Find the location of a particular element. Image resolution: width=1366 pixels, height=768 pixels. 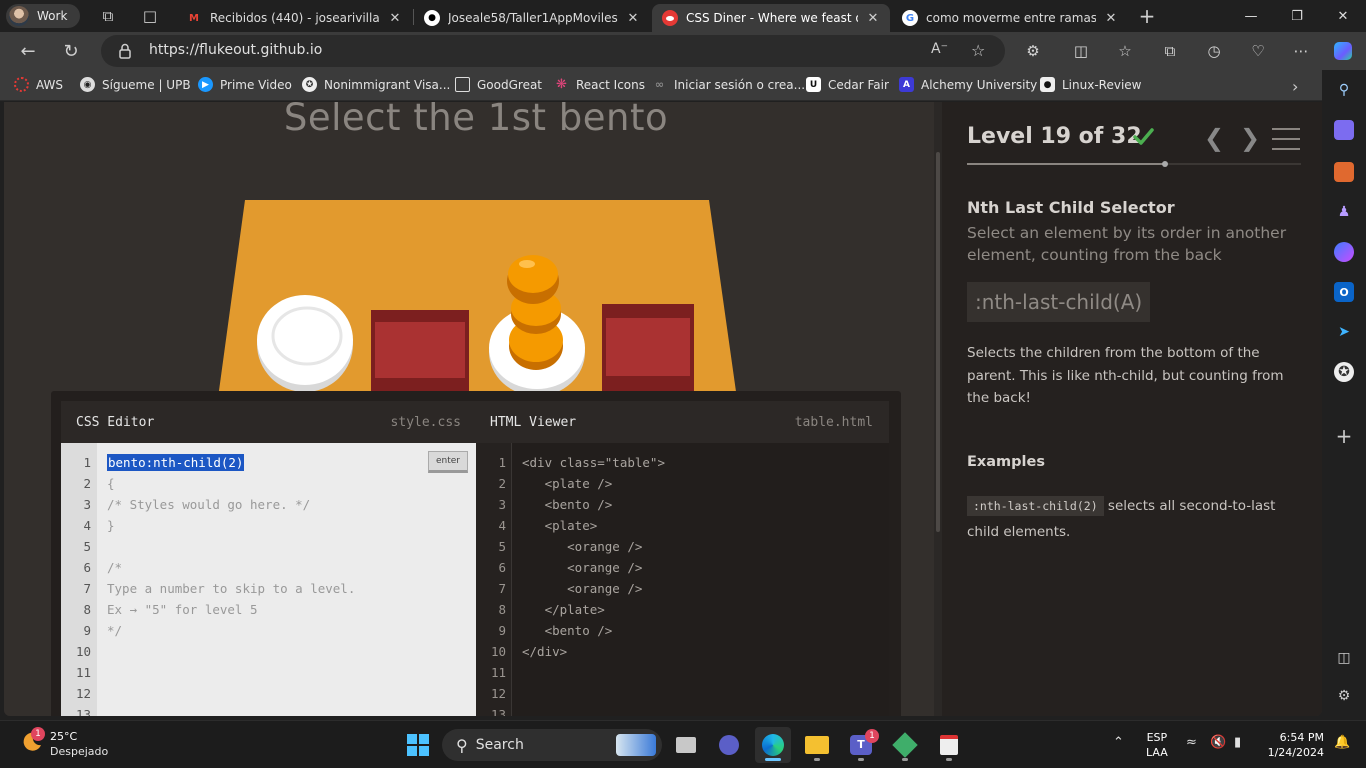

favorite-star-icon: ☆ is located at coordinates (978, 50).